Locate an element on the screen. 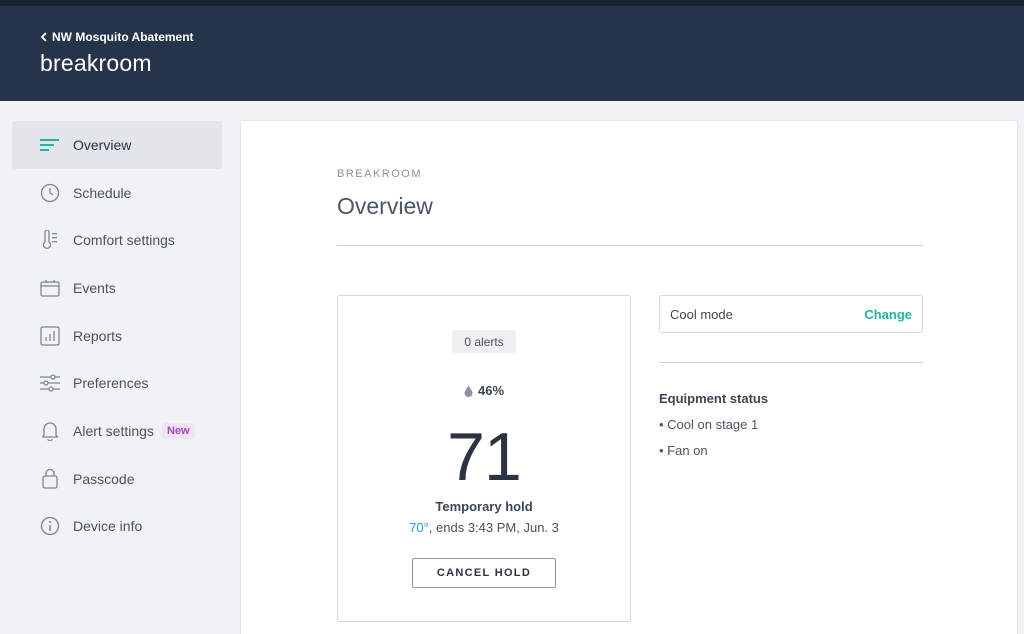 This screenshot has height=634, width=1024. humidity-readout: 46% is located at coordinates (484, 390).